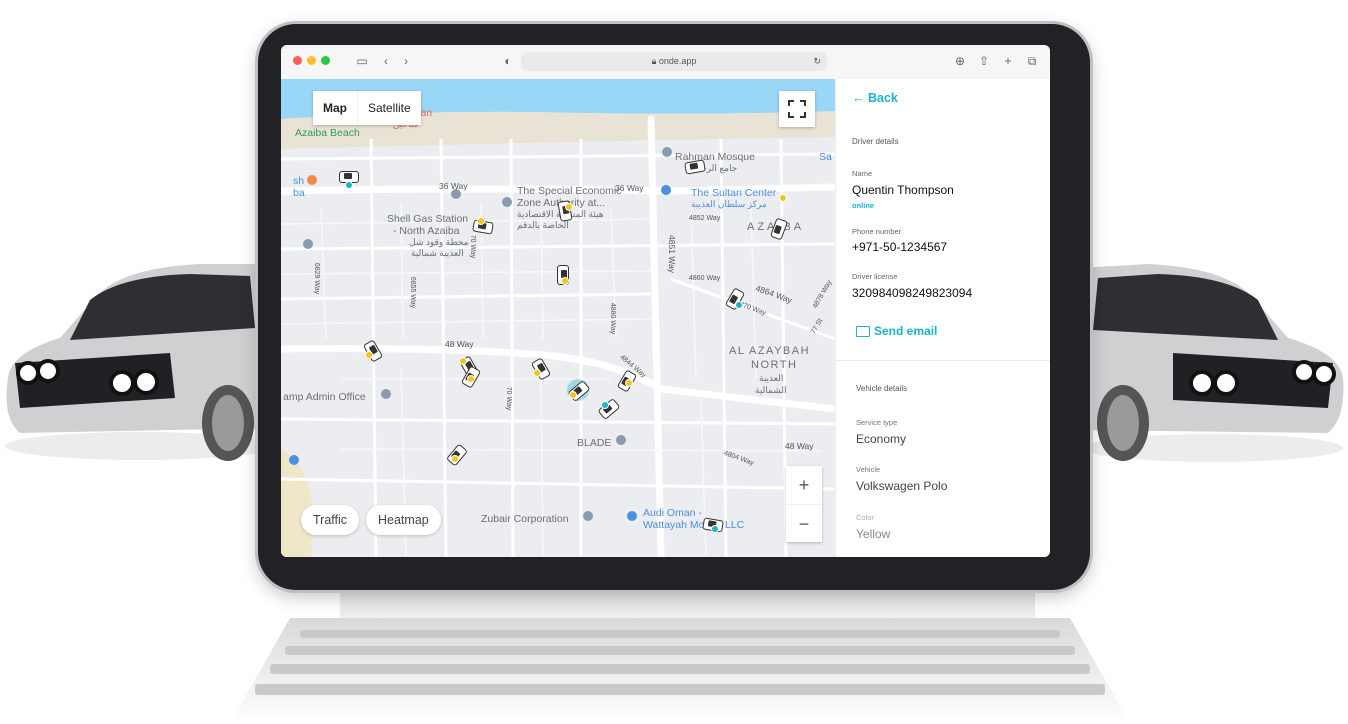  Describe the element at coordinates (613, 318) in the screenshot. I see `road-label: 4880 Way` at that location.